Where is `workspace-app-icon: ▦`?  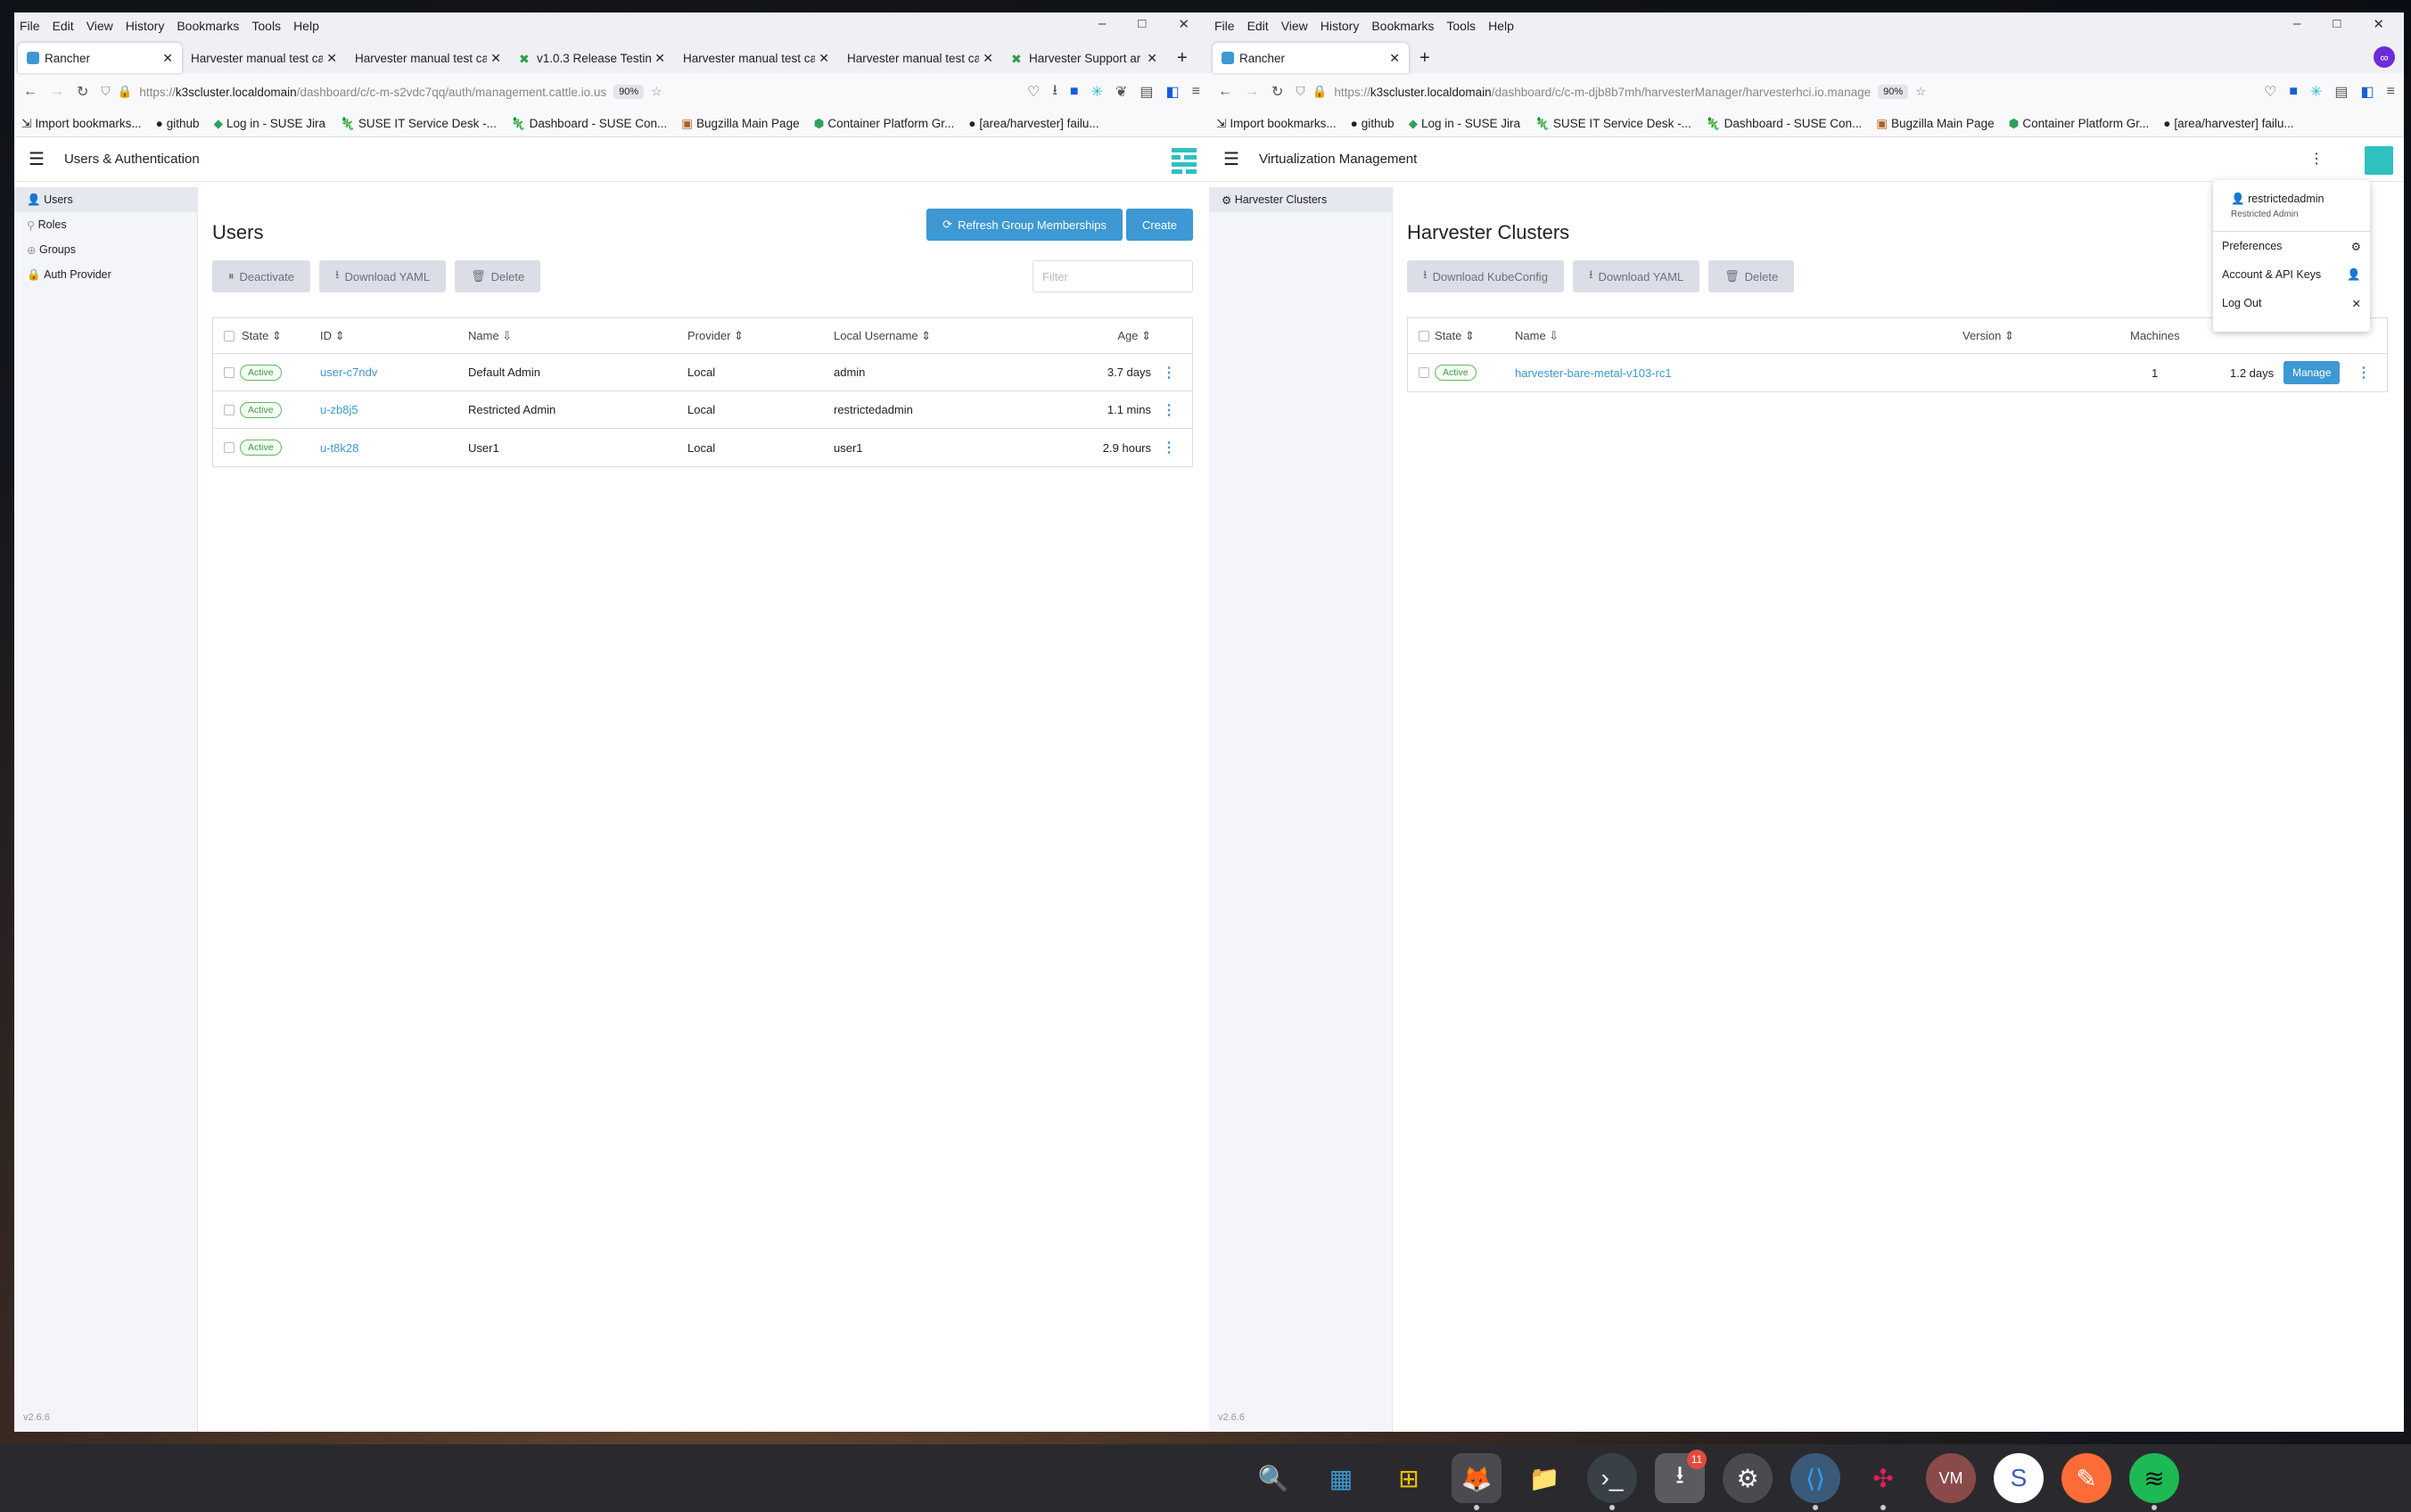
workspace-app-icon: ▦ is located at coordinates (1341, 1478).